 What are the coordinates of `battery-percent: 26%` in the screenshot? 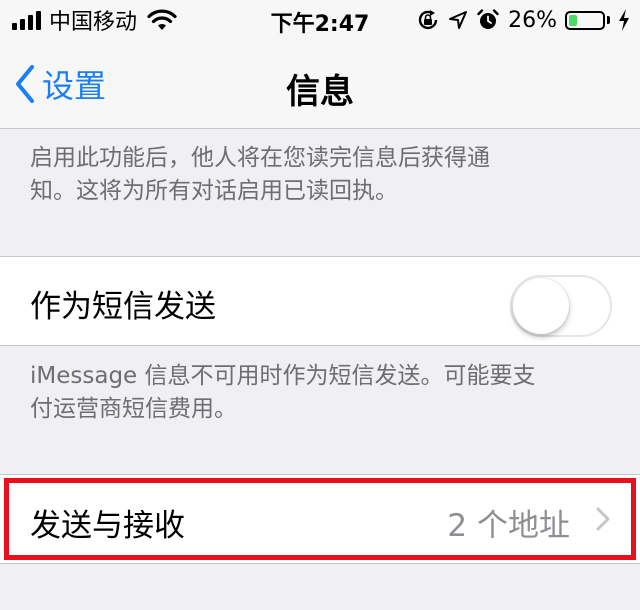 It's located at (532, 20).